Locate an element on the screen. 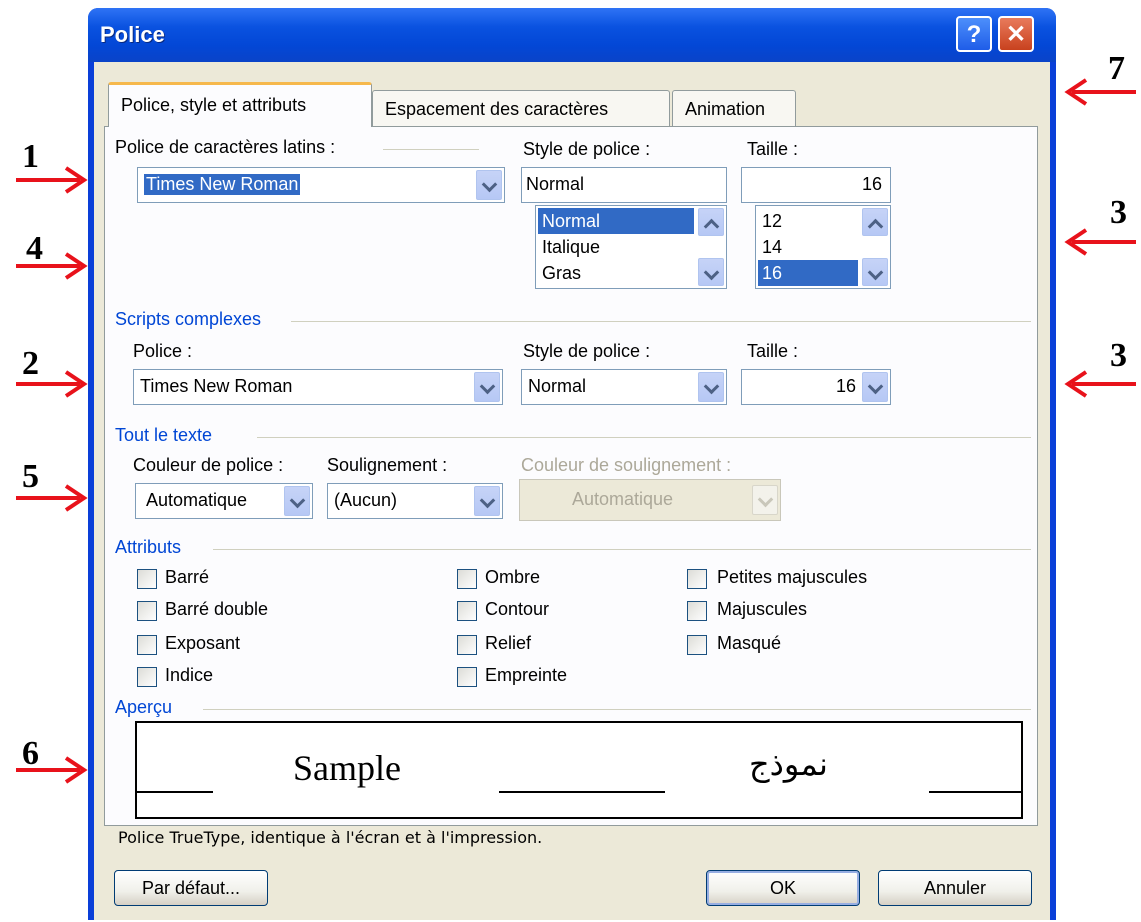 The height and width of the screenshot is (922, 1141). list-item: 12 is located at coordinates (808, 221).